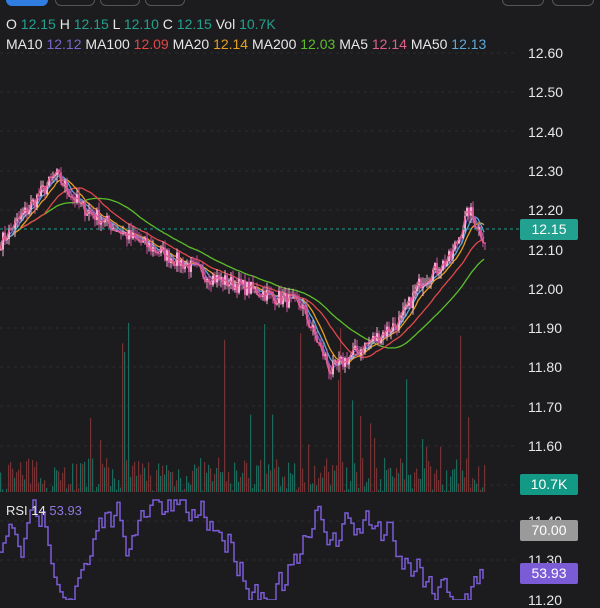  I want to click on price-axis-tick: 12.50, so click(545, 92).